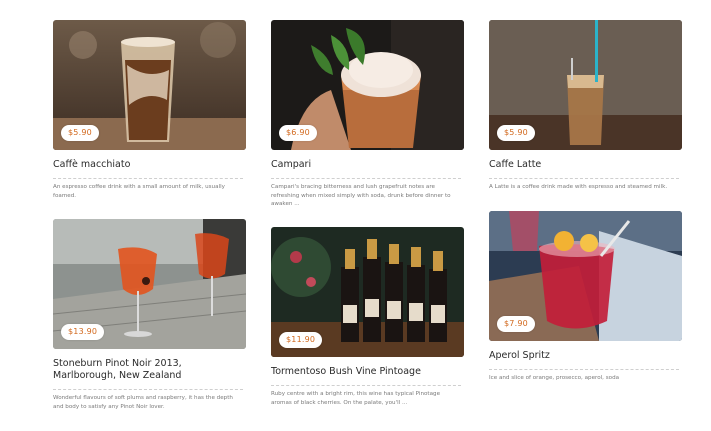 The image size is (711, 431). I want to click on drink-image: $13.90, so click(149, 284).